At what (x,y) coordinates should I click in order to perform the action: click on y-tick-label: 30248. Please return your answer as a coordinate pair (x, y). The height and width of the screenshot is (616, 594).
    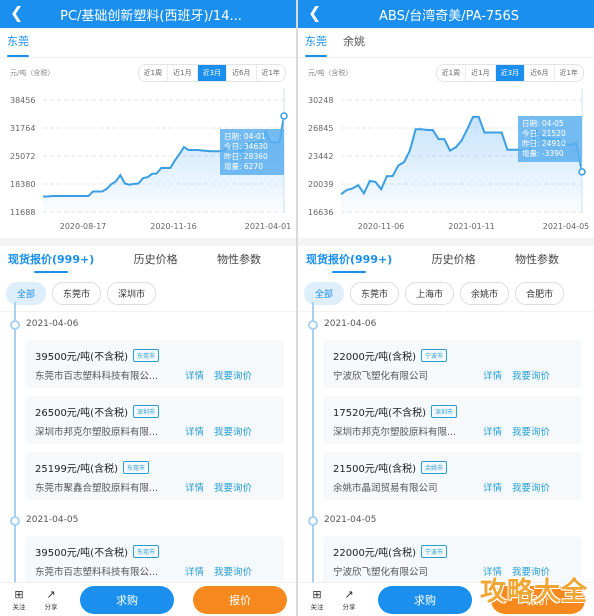
    Looking at the image, I should click on (320, 100).